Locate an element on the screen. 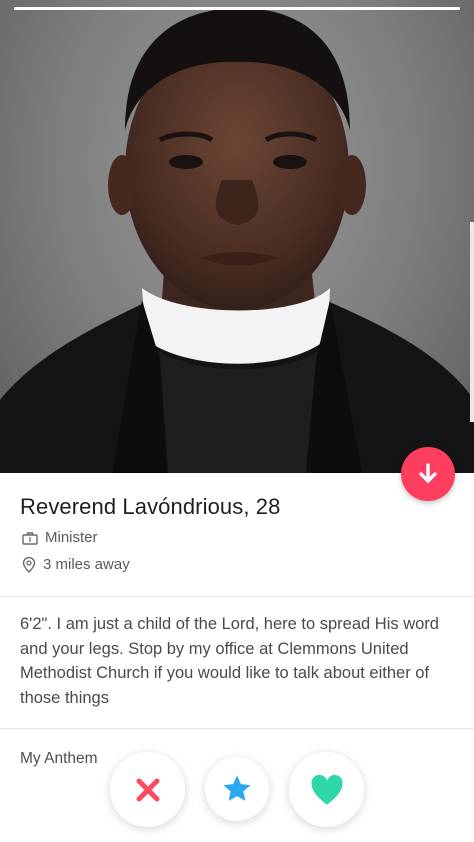  profile-info-collapse-button is located at coordinates (428, 474).